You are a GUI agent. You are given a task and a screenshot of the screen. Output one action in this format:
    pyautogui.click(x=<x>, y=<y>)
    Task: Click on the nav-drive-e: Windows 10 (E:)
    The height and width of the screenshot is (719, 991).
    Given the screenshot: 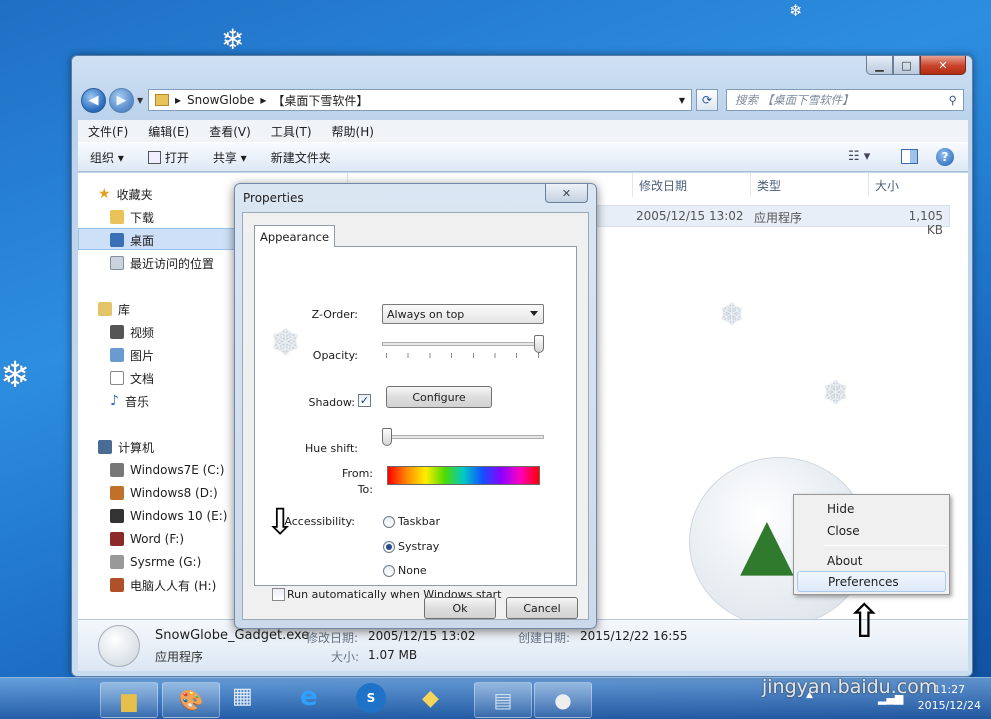 What is the action you would take?
    pyautogui.click(x=168, y=516)
    